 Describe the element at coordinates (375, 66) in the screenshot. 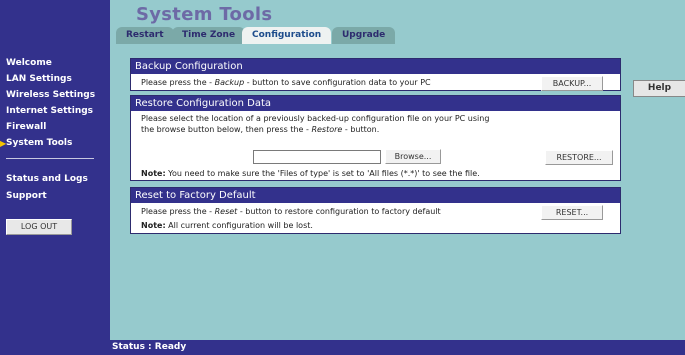

I see `backup-heading: Backup Configuration` at that location.